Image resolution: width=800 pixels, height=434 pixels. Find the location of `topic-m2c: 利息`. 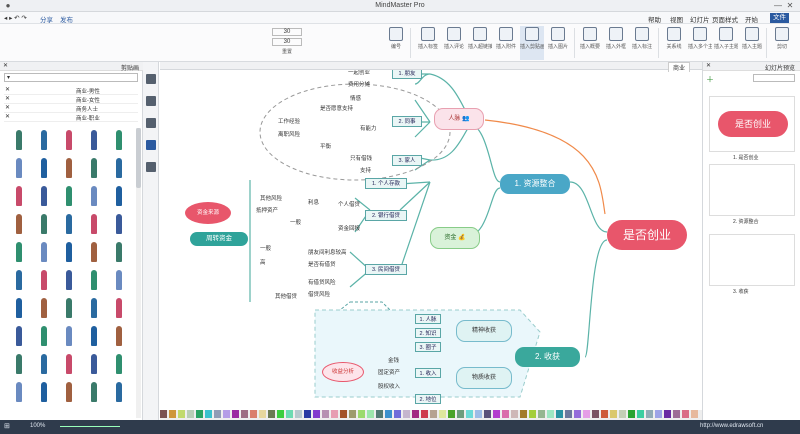

topic-m2c: 利息 is located at coordinates (313, 202).